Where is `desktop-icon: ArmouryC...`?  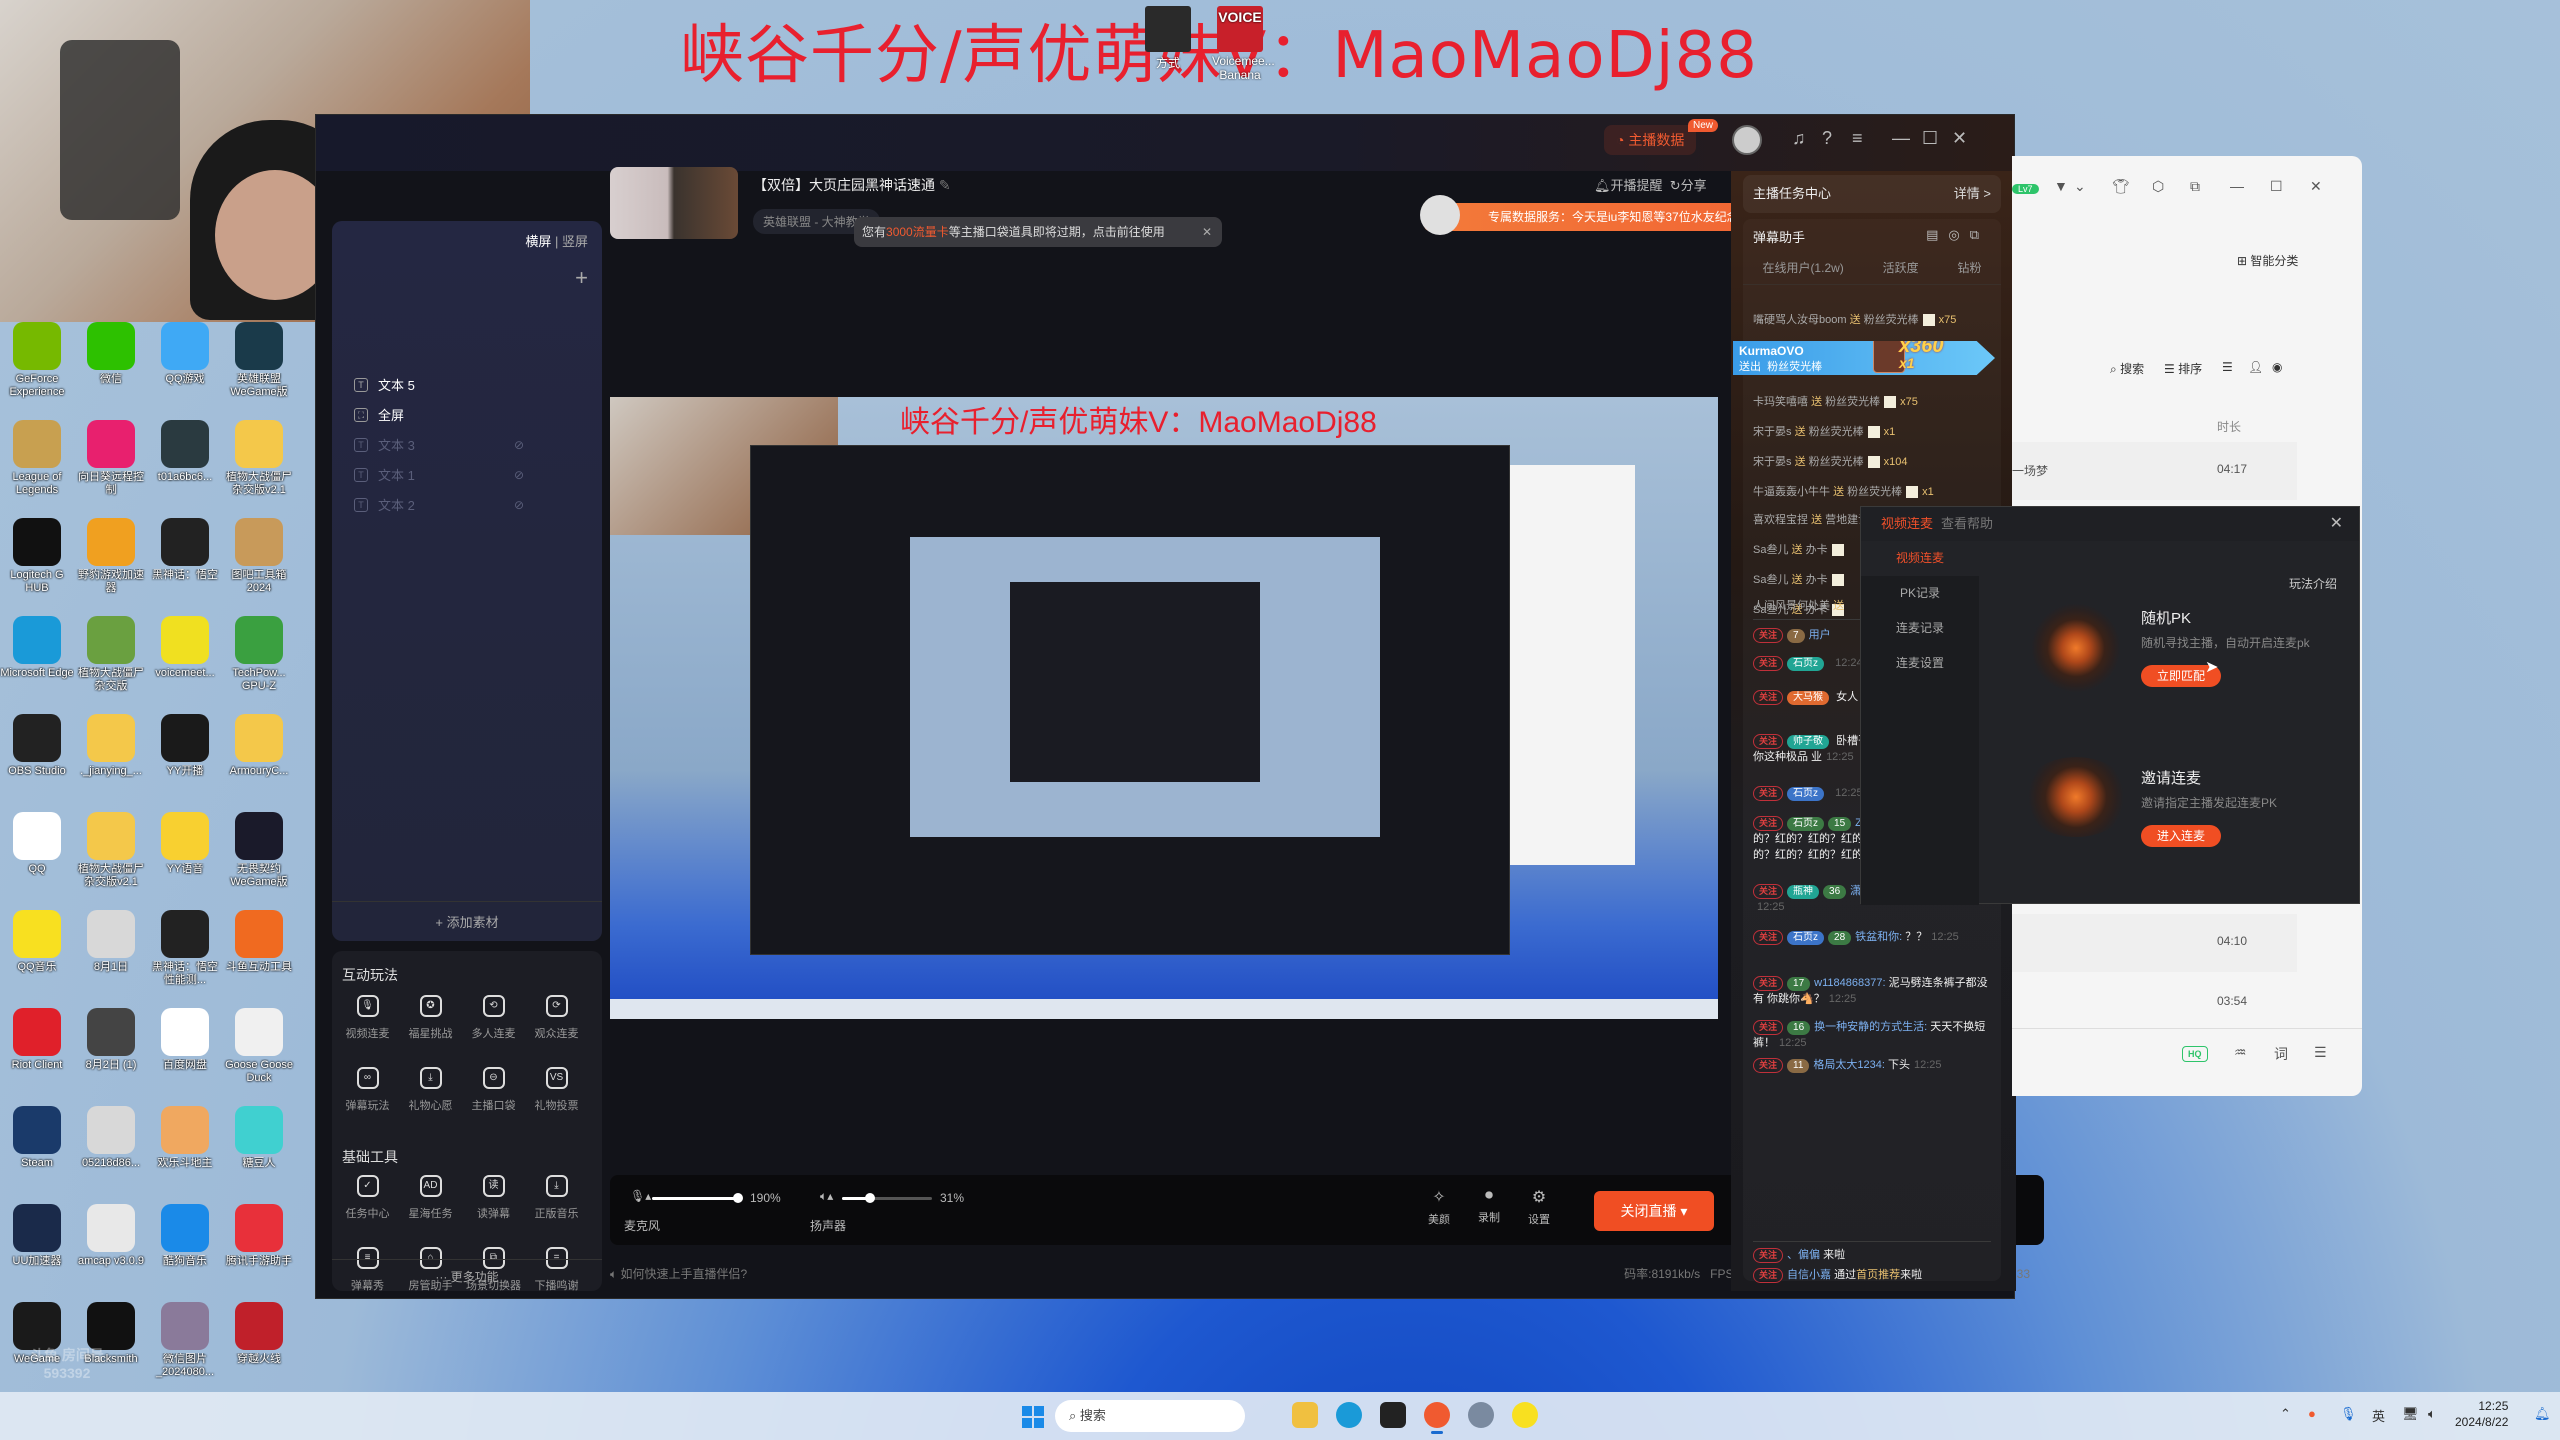
desktop-icon: ArmouryC... is located at coordinates (259, 759).